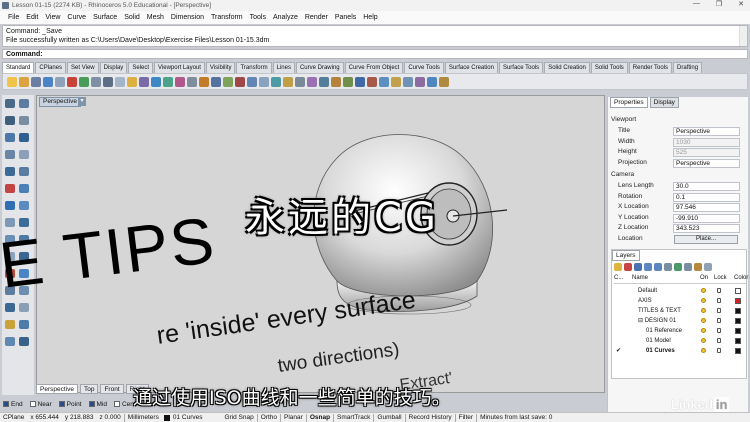  I want to click on menu-item-mesh: Mesh, so click(155, 17).